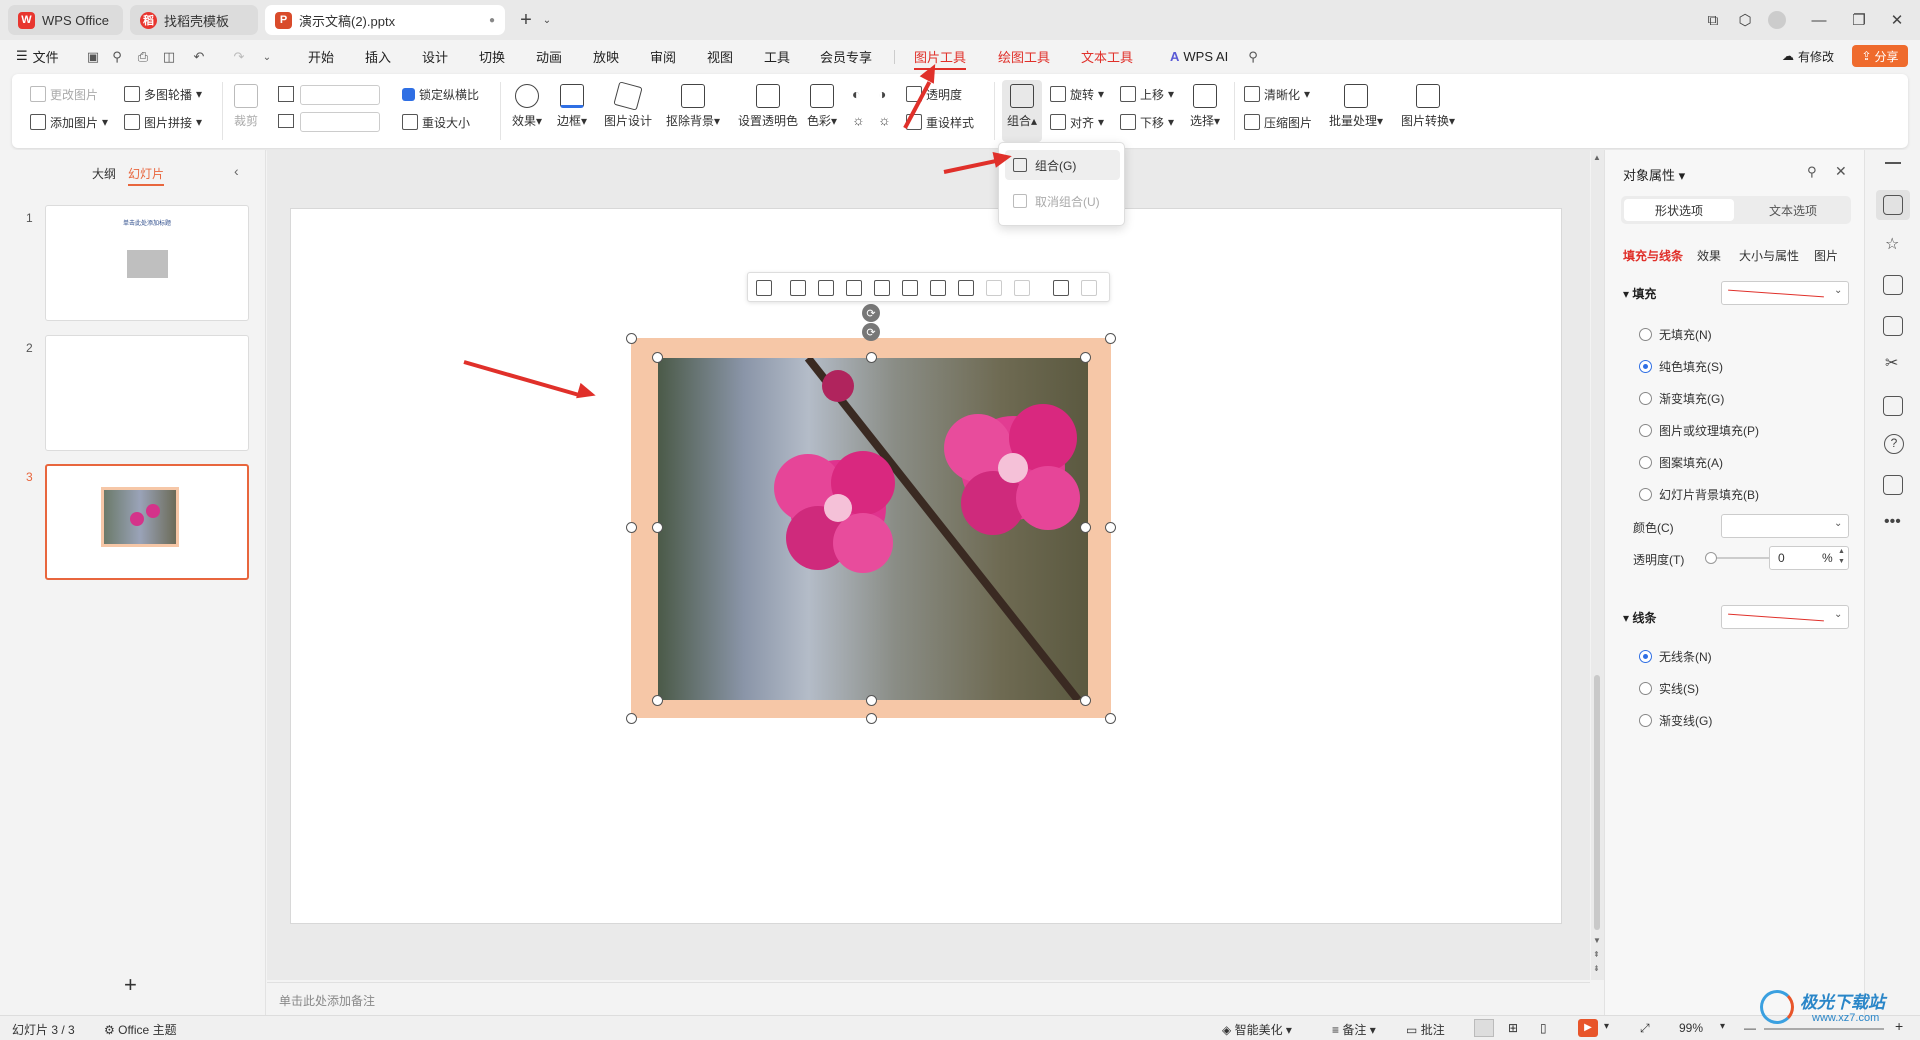 The width and height of the screenshot is (1920, 1040). What do you see at coordinates (606, 56) in the screenshot?
I see `menu-slideshow: 放映` at bounding box center [606, 56].